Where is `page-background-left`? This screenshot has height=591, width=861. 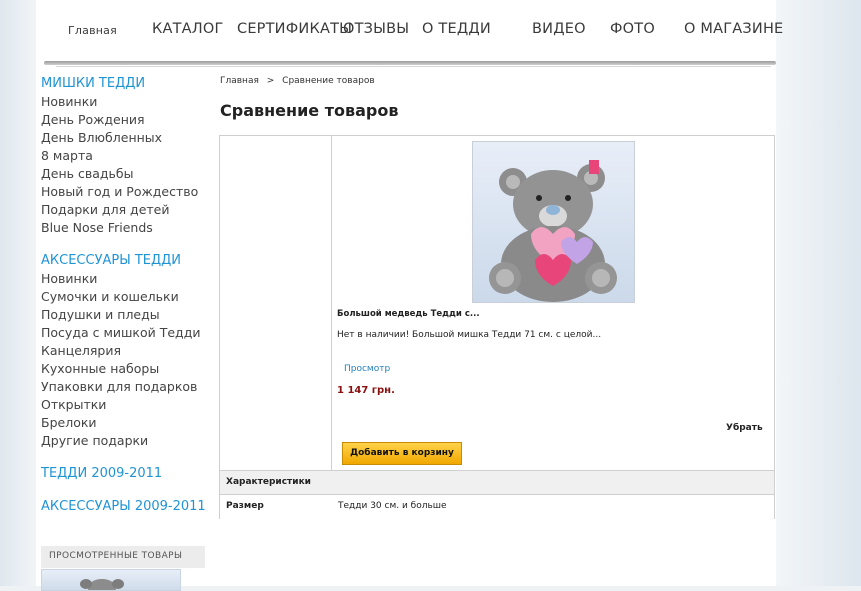 page-background-left is located at coordinates (20, 293).